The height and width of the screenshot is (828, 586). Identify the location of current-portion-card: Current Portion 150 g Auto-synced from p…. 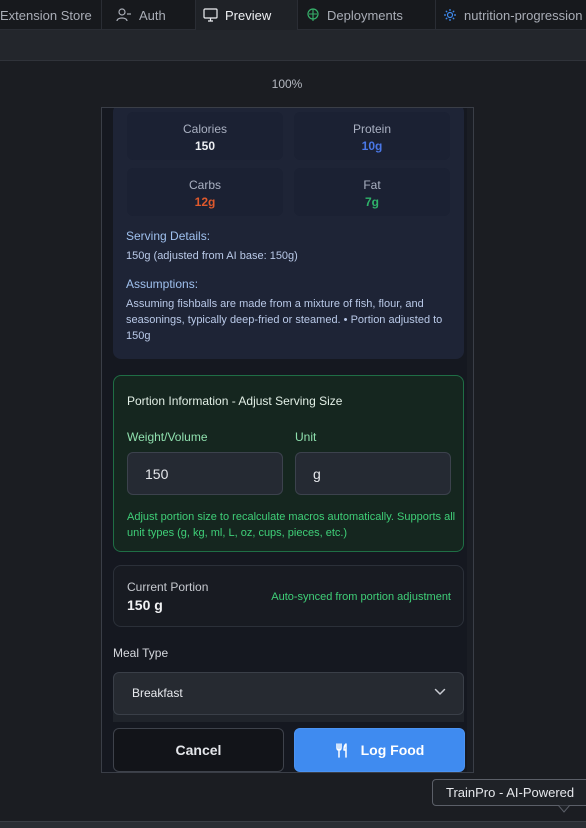
(288, 596).